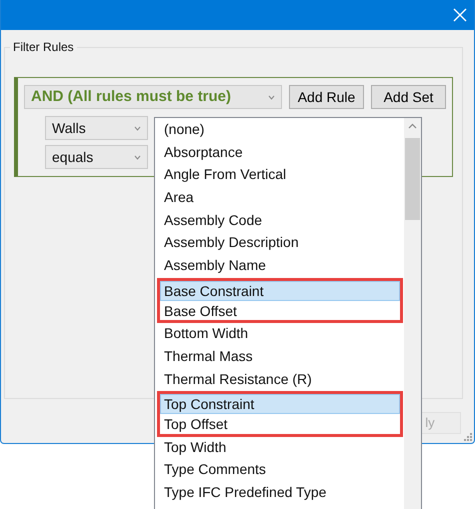  Describe the element at coordinates (280, 312) in the screenshot. I see `list-item: Base Offset` at that location.